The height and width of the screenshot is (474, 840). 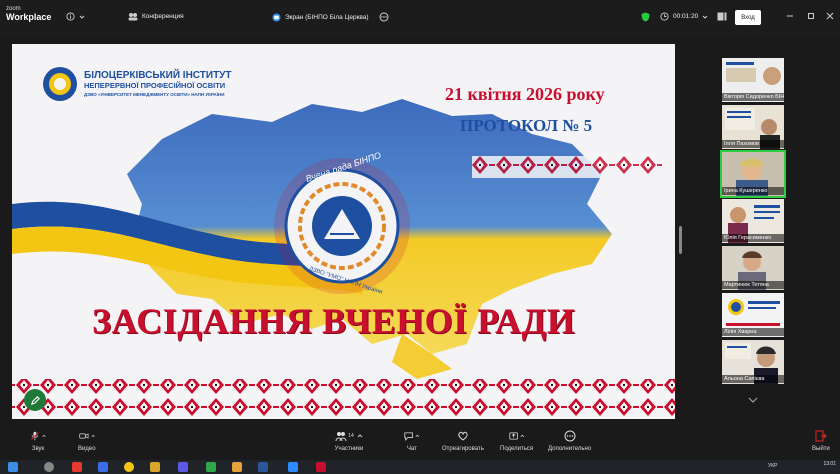 What do you see at coordinates (753, 315) in the screenshot?
I see `participant-tile: Лілія Хварна` at bounding box center [753, 315].